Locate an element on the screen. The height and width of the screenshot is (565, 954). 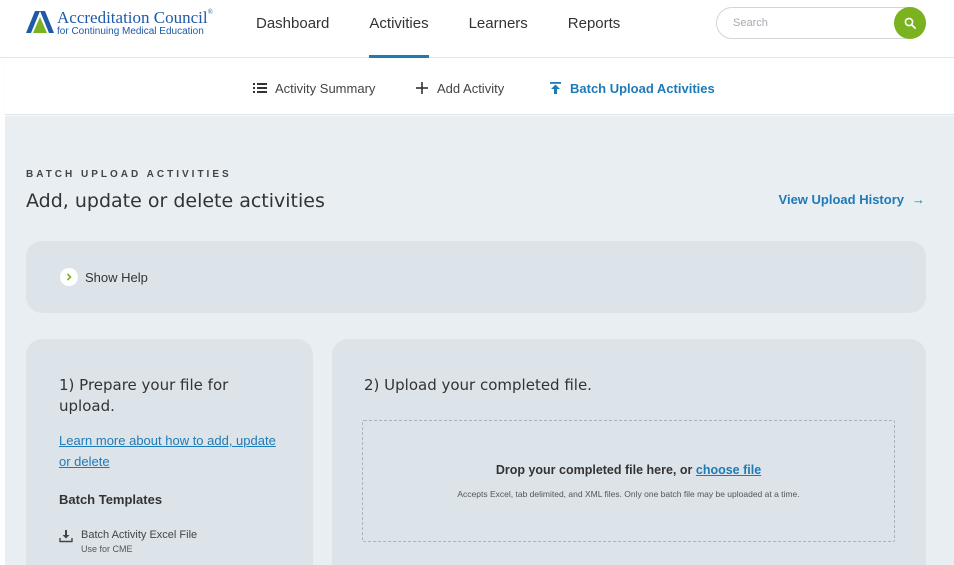
template-name: Batch Activity Excel File is located at coordinates (139, 535).